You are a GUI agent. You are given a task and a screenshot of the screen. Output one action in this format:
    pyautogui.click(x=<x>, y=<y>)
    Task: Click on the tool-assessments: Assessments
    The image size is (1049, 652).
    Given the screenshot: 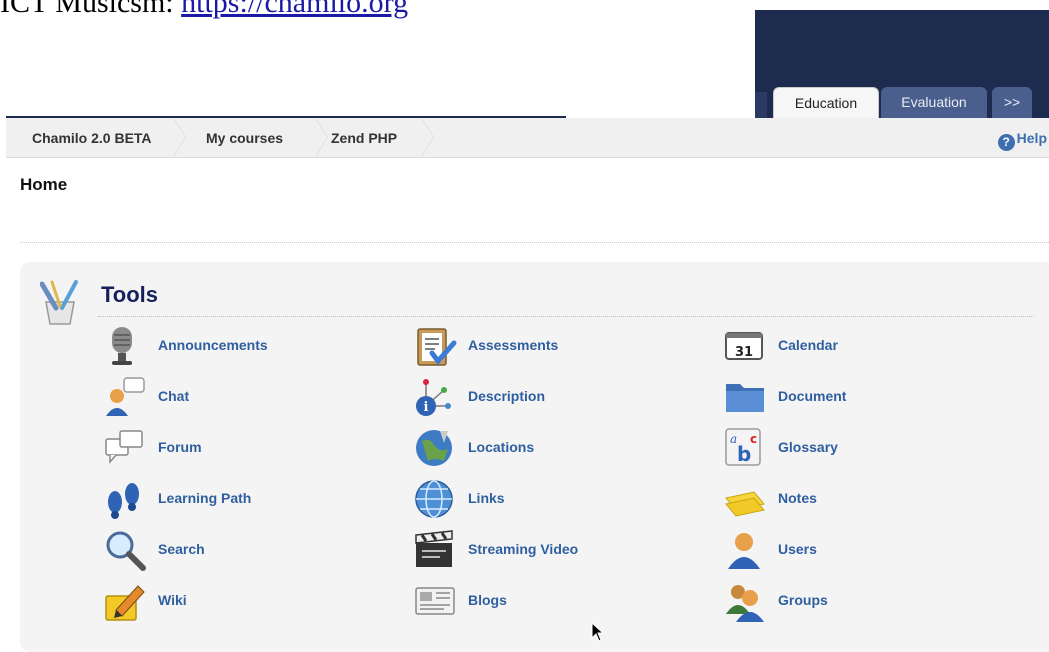 What is the action you would take?
    pyautogui.click(x=544, y=346)
    